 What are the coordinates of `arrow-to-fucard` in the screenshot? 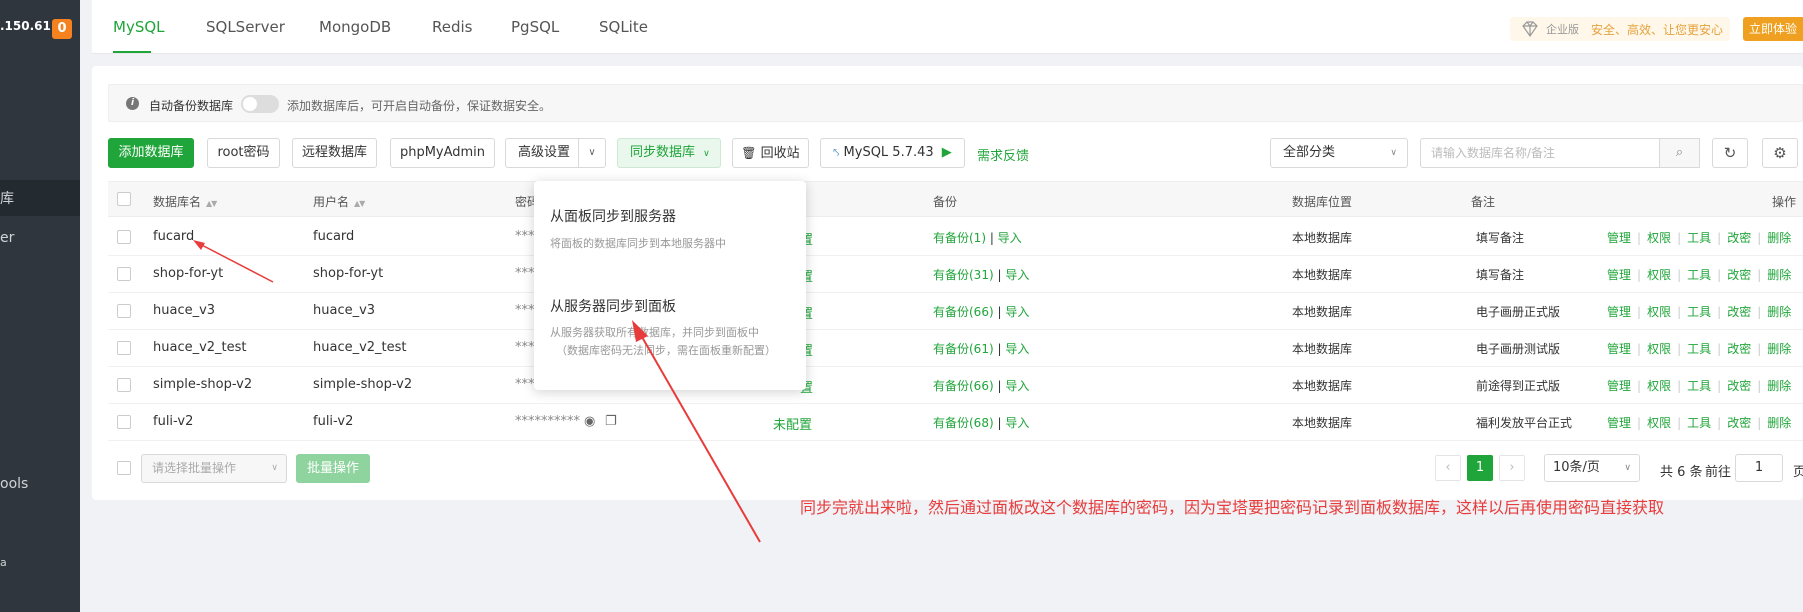 It's located at (234, 262).